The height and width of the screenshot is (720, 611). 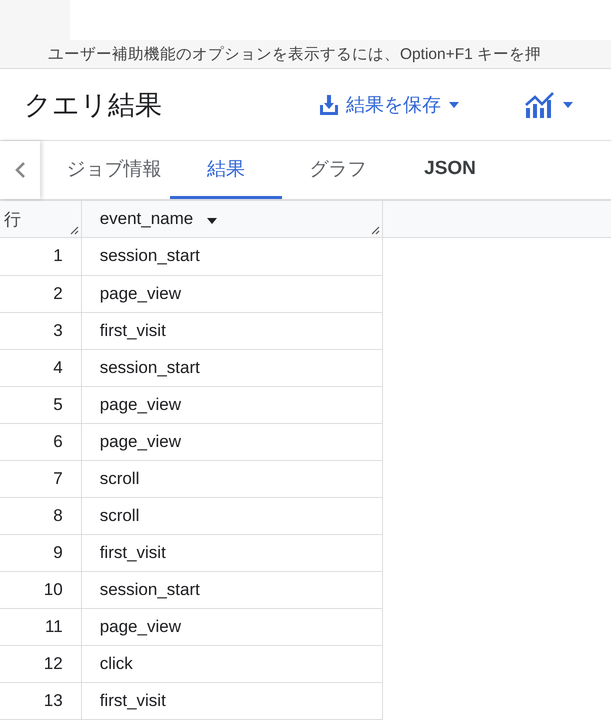 I want to click on row-number: 4, so click(x=41, y=367).